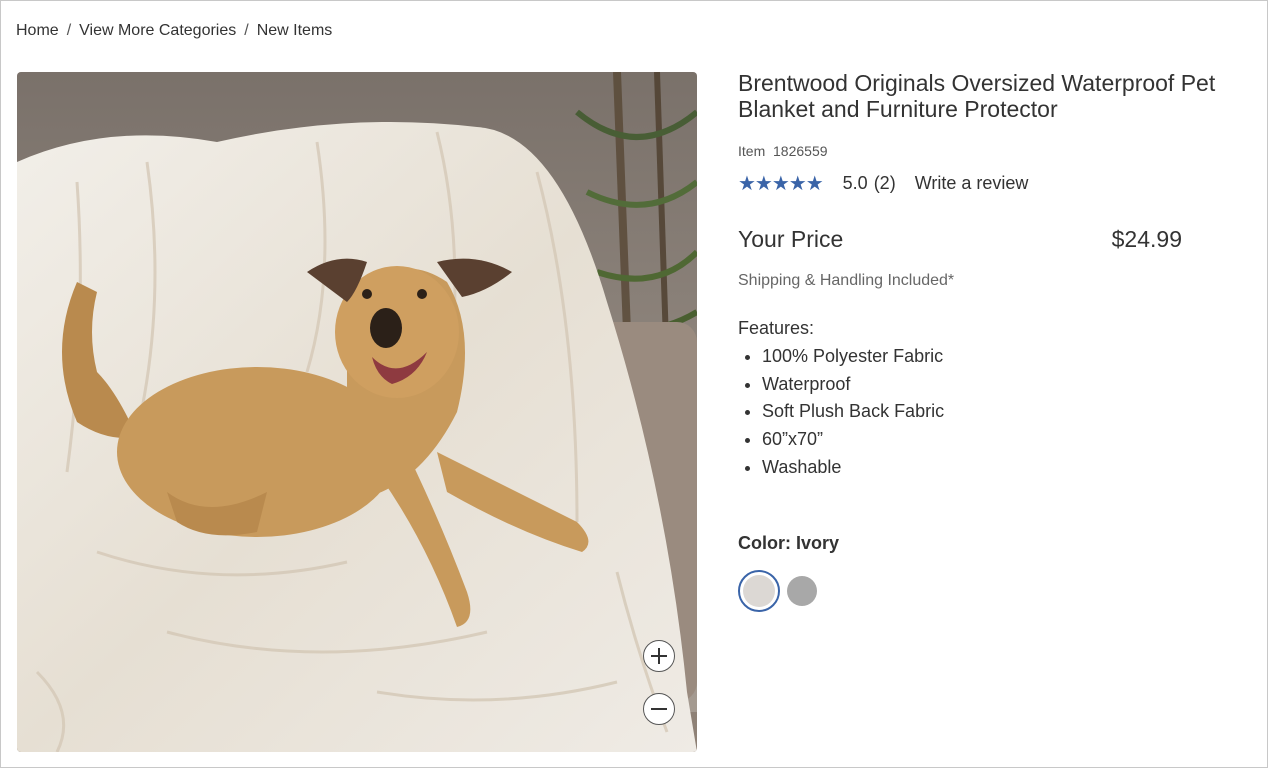  I want to click on breadcrumb-home: Home, so click(37, 30).